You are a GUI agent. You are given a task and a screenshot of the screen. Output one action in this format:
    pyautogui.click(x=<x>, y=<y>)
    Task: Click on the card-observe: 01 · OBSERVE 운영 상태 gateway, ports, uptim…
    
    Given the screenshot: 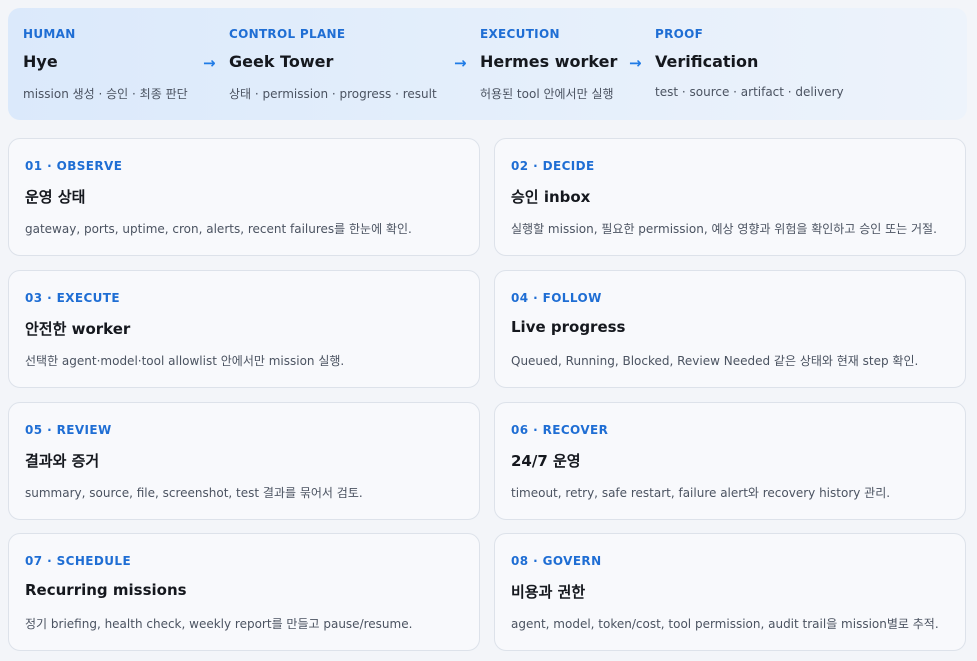 What is the action you would take?
    pyautogui.click(x=244, y=197)
    